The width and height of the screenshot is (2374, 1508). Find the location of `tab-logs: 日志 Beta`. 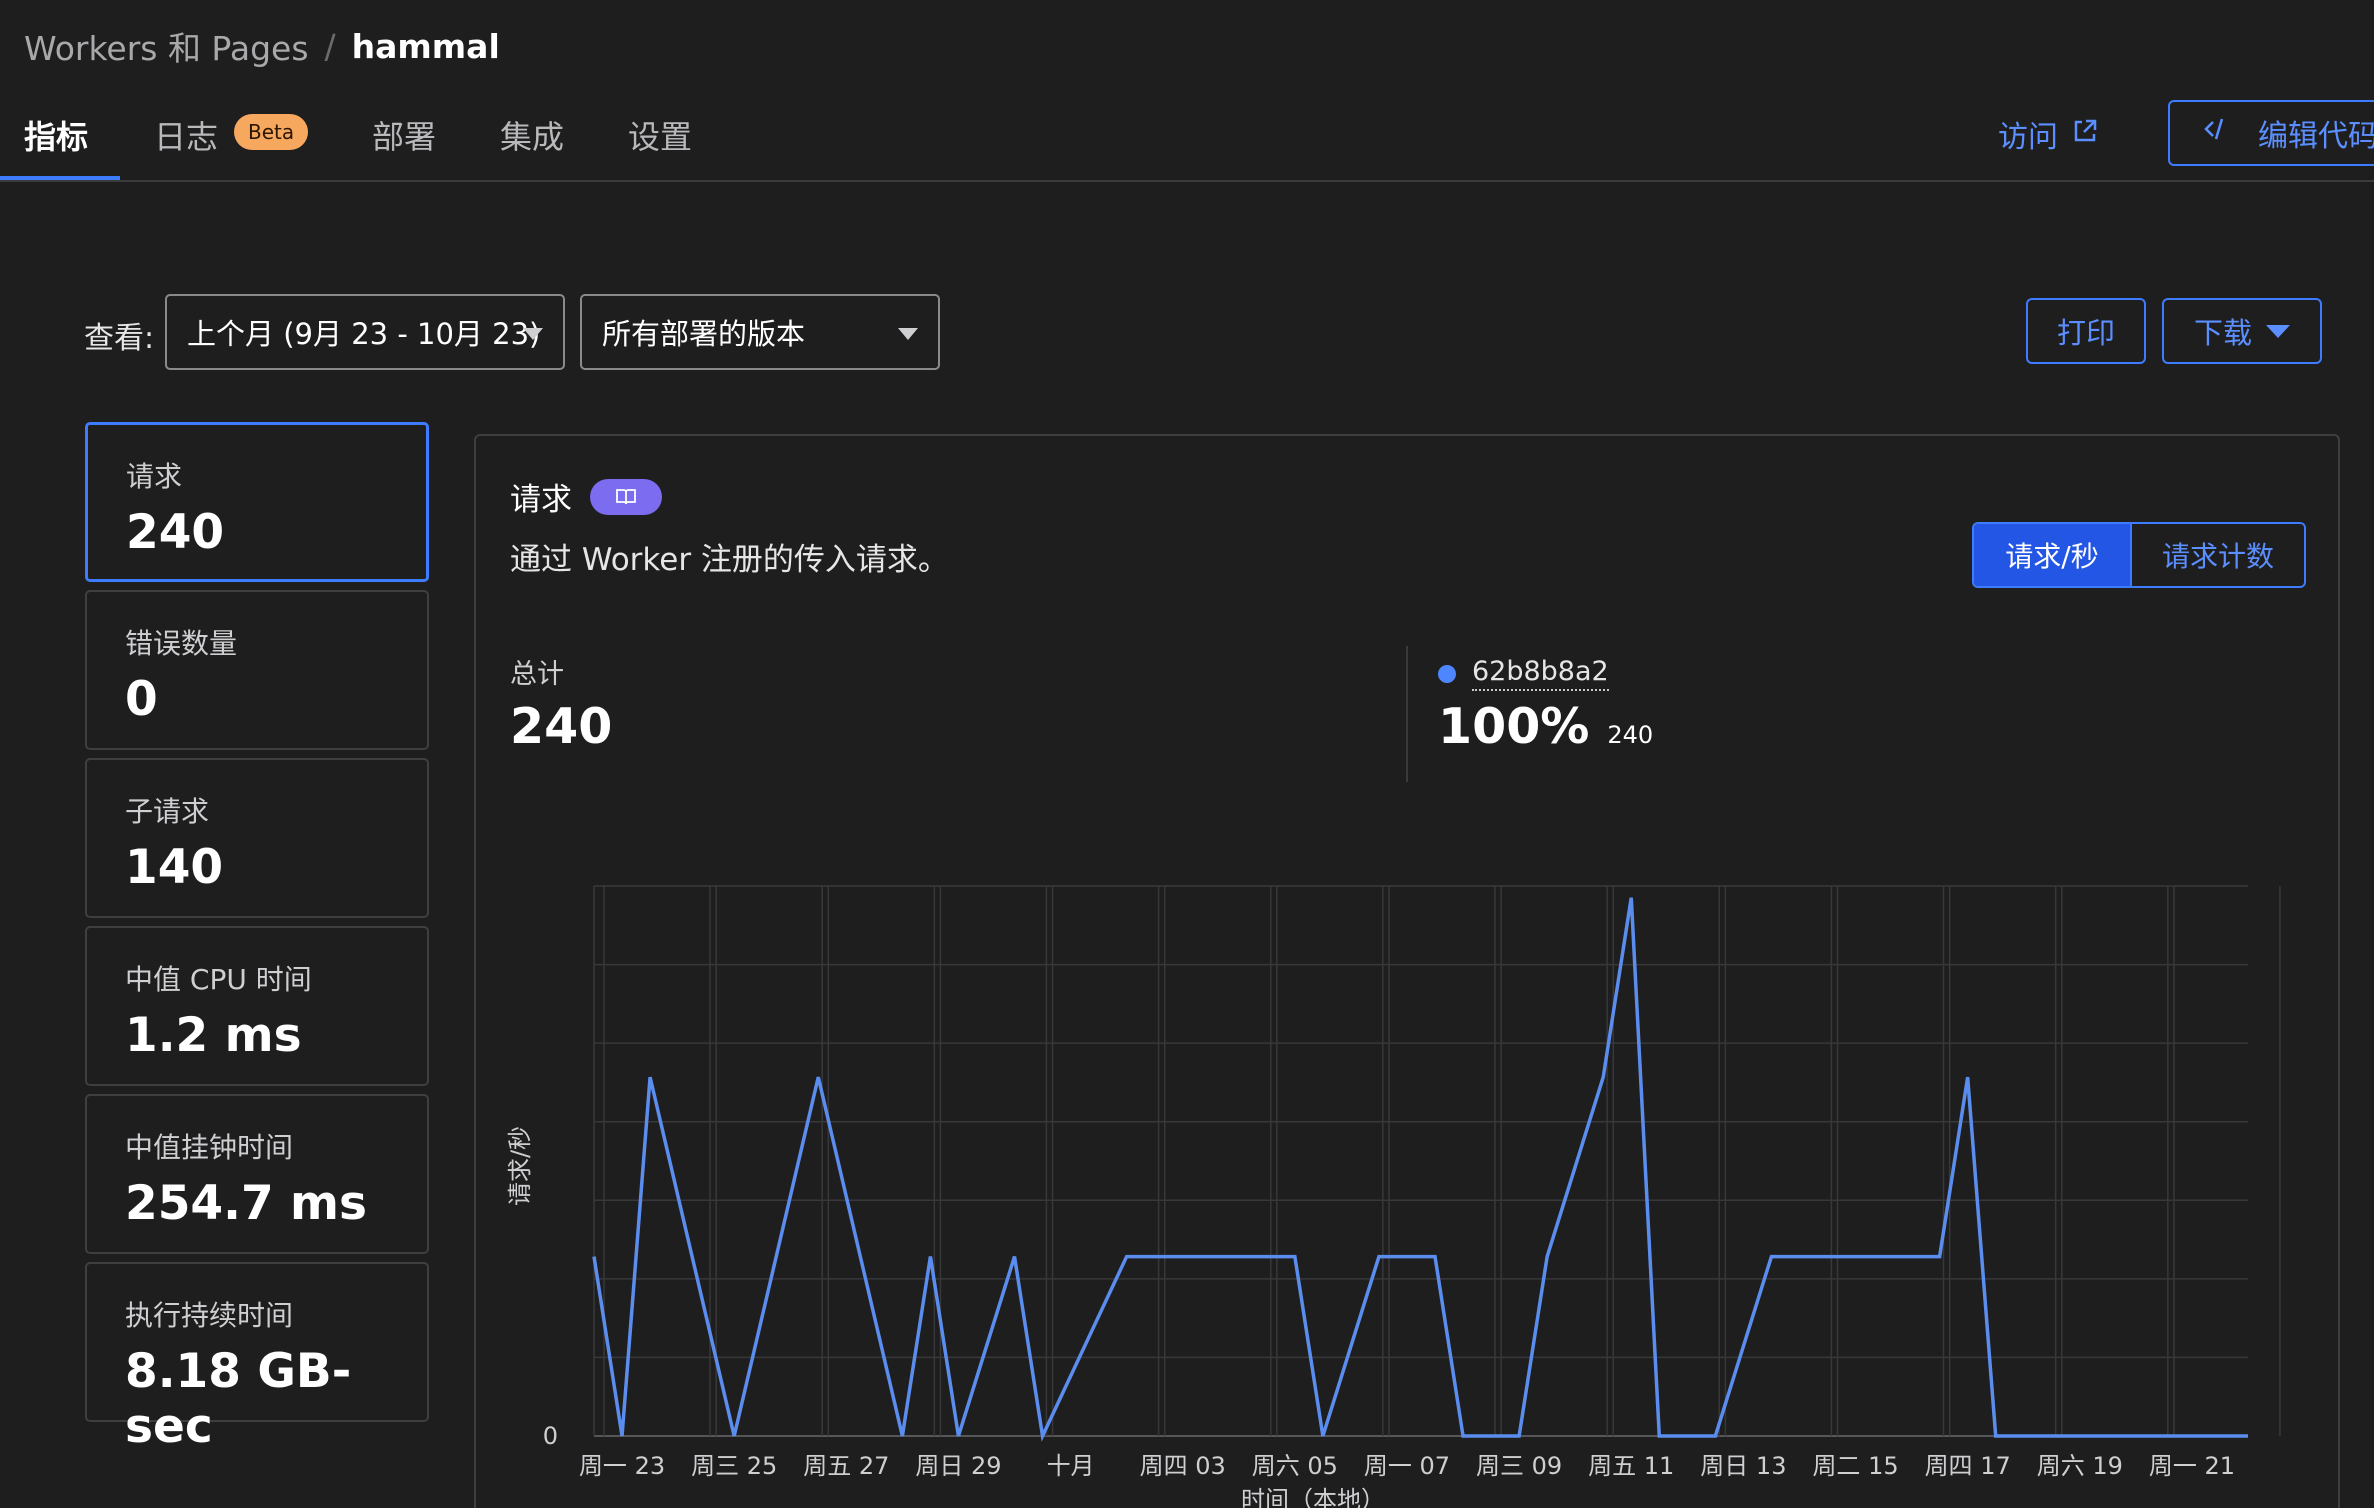

tab-logs: 日志 Beta is located at coordinates (231, 146).